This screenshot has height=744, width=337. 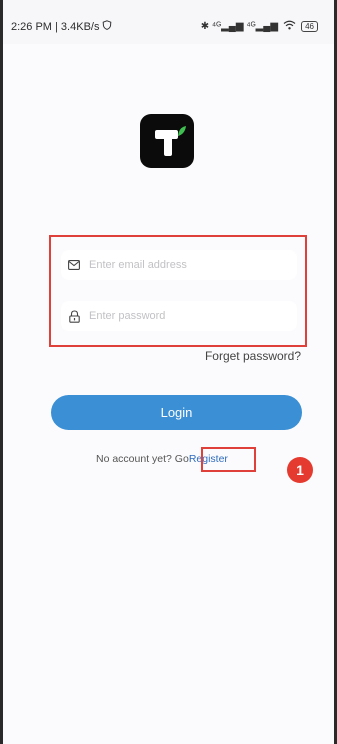 What do you see at coordinates (184, 316) in the screenshot?
I see `password-input` at bounding box center [184, 316].